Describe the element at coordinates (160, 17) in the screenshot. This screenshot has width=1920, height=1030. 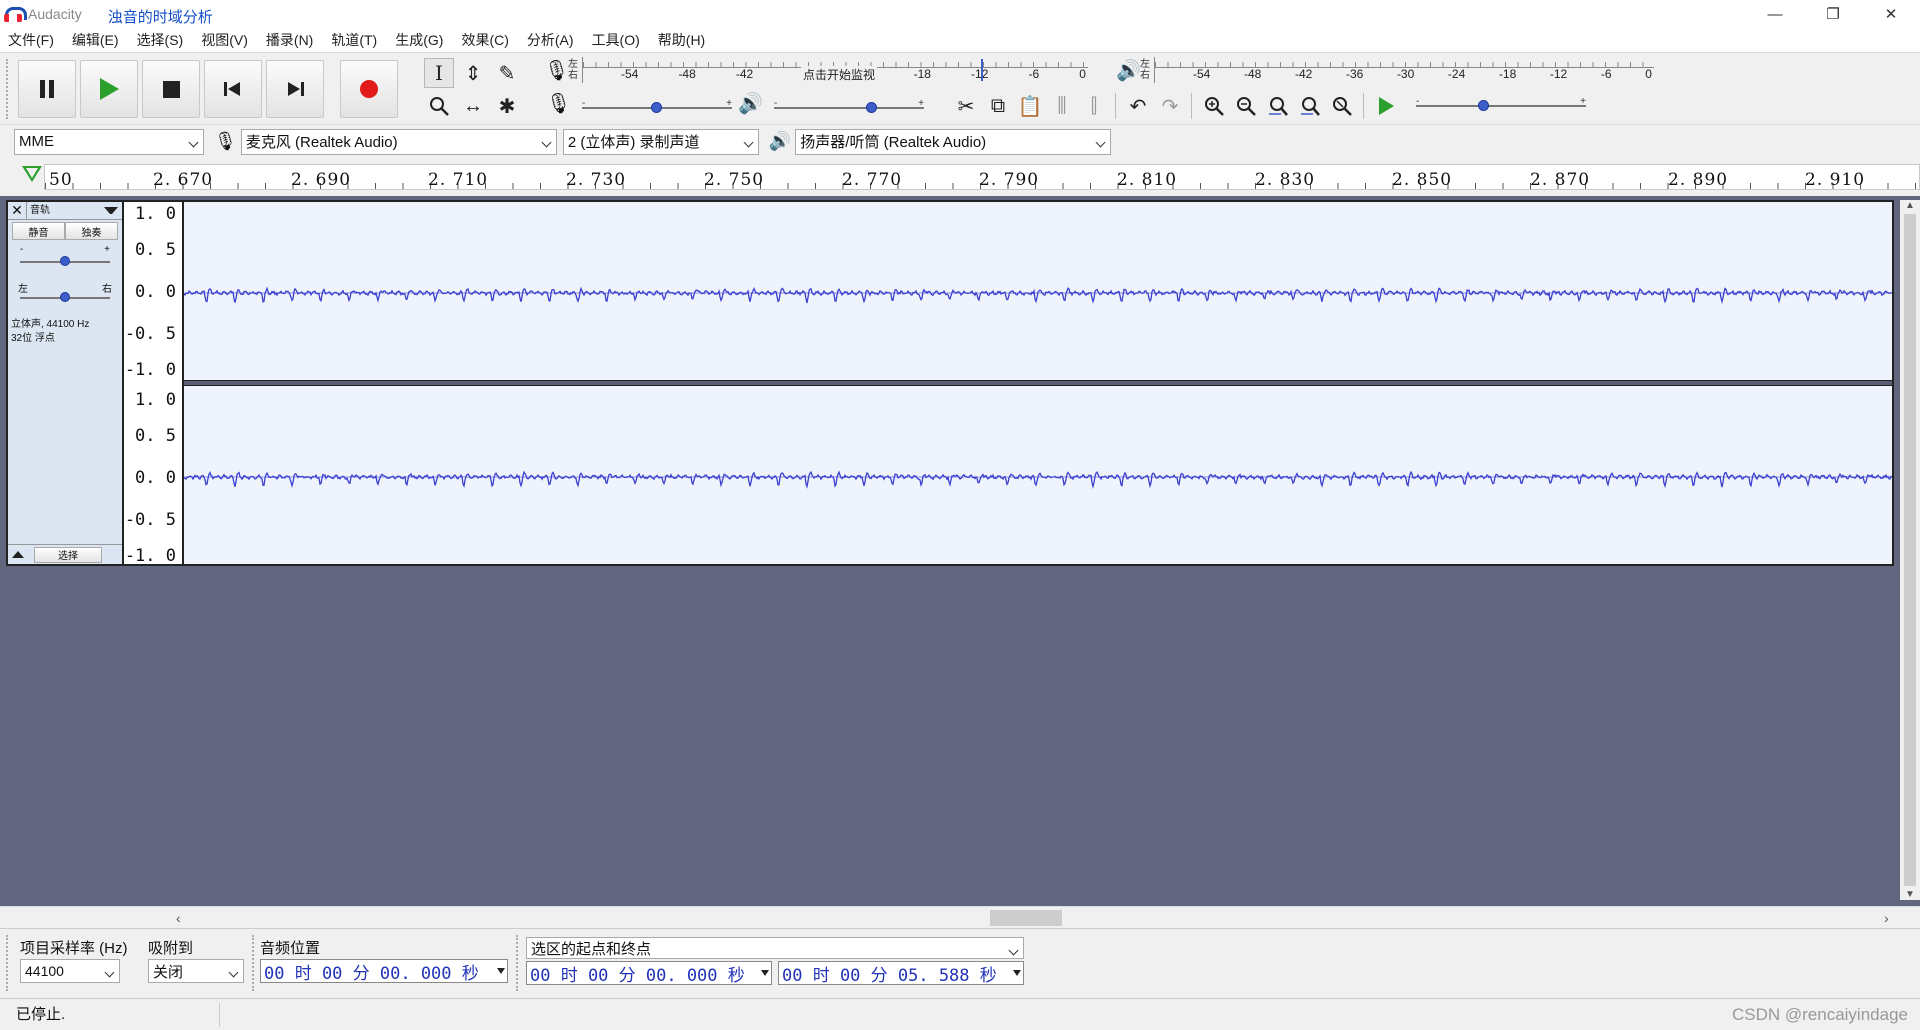
I see `window-title: 浊音的时域分析` at that location.